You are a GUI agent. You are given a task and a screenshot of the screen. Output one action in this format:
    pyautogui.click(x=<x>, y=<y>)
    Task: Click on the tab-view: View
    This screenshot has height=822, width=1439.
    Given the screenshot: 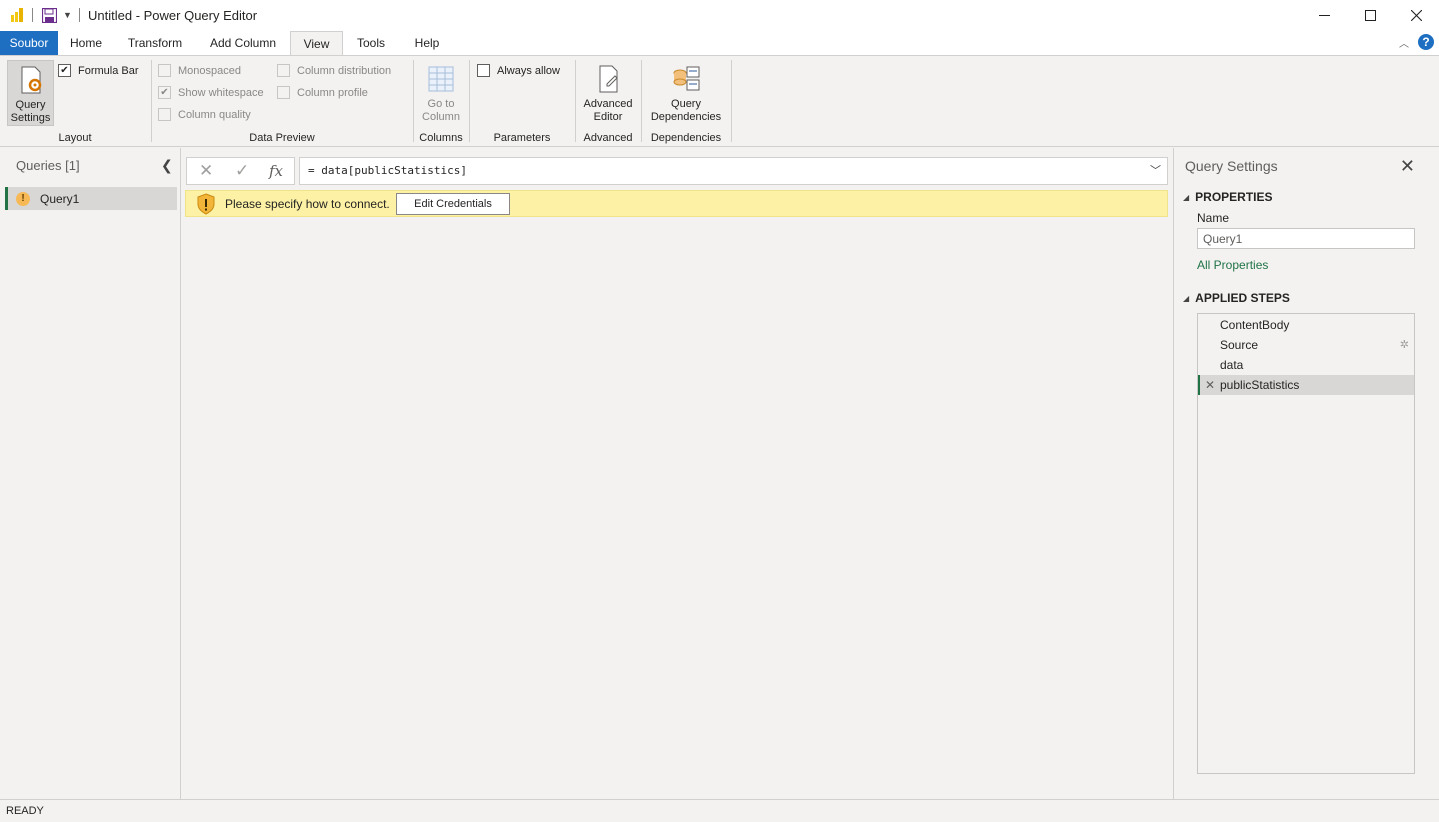 What is the action you would take?
    pyautogui.click(x=316, y=43)
    